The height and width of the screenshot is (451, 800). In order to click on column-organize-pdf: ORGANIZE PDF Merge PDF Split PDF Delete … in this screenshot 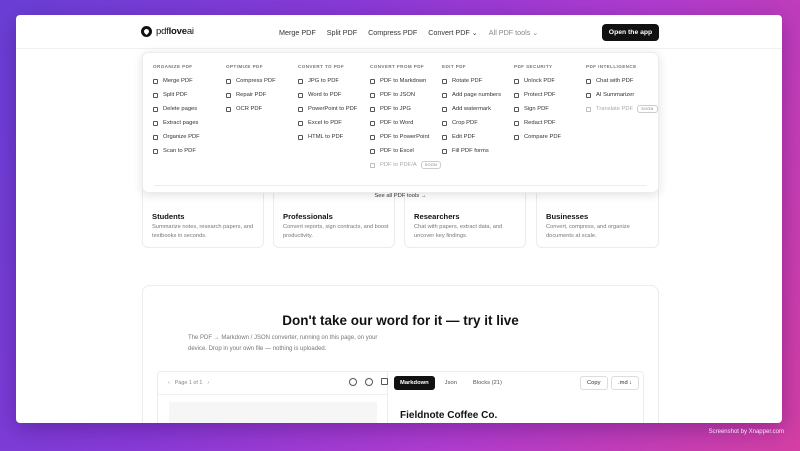, I will do `click(176, 111)`.